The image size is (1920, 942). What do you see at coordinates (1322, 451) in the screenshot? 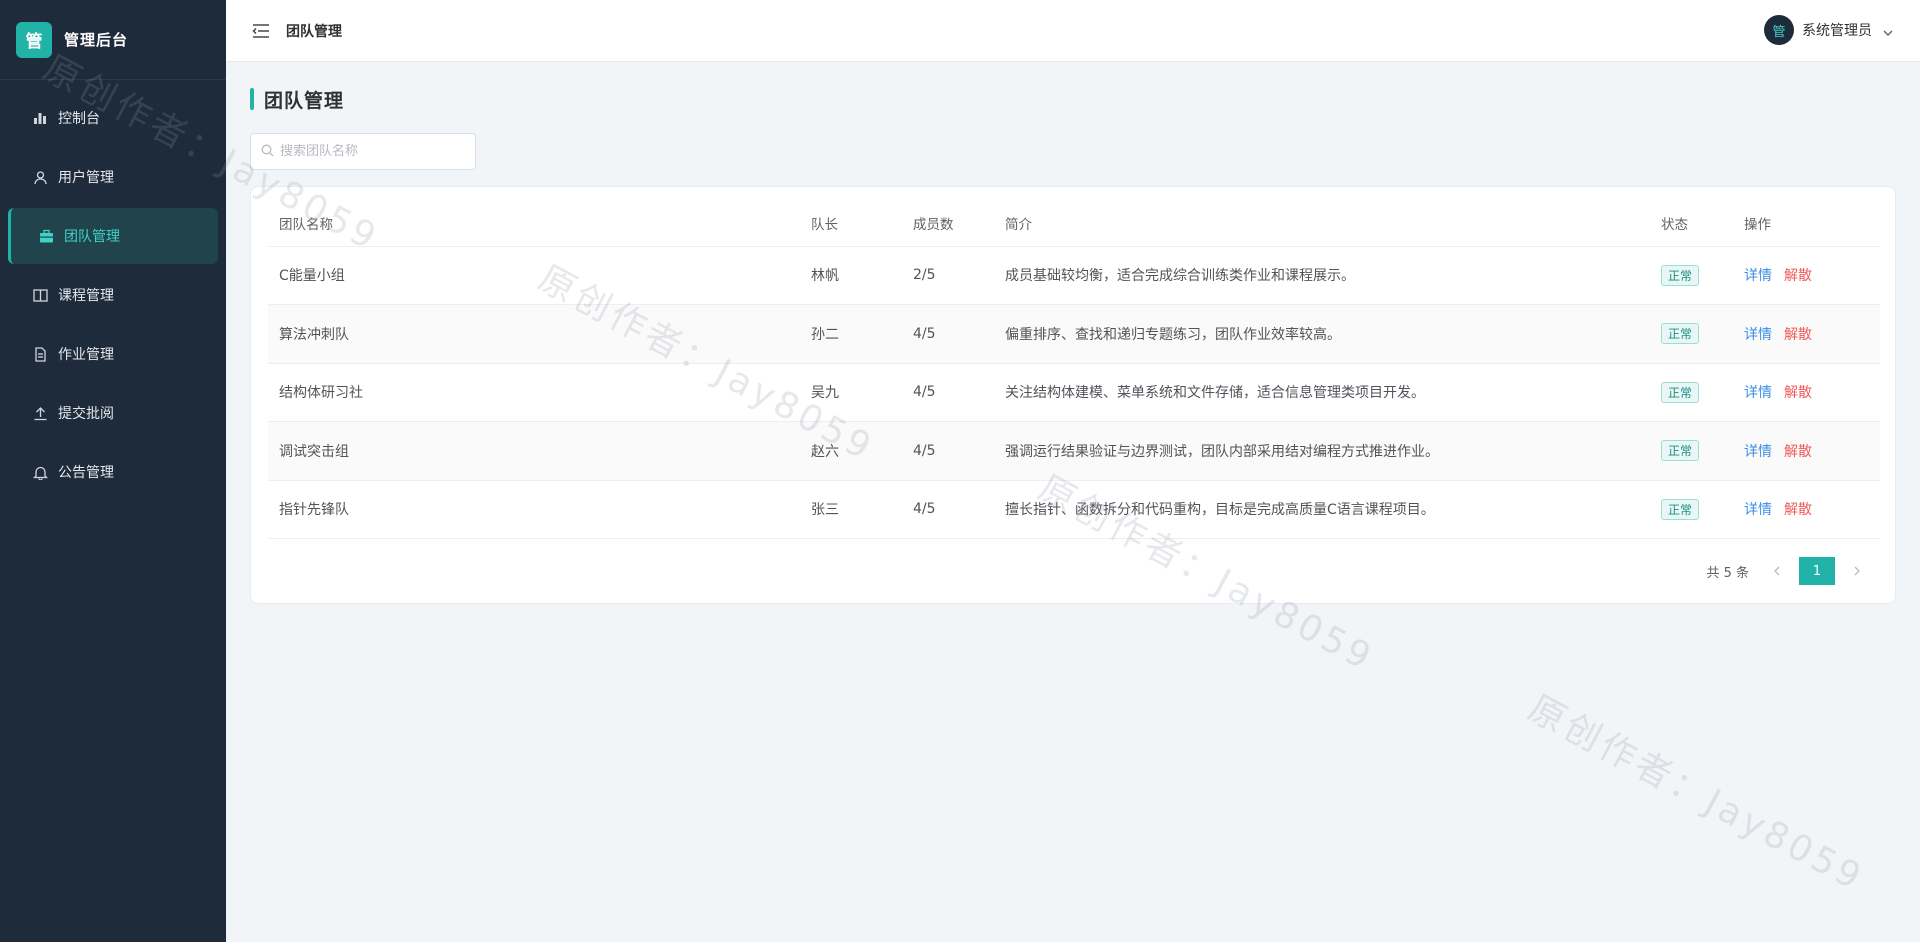
I see `team-description: 强调运行结果验证与边界测试，团队内部采用结对编程方式推进作业。` at bounding box center [1322, 451].